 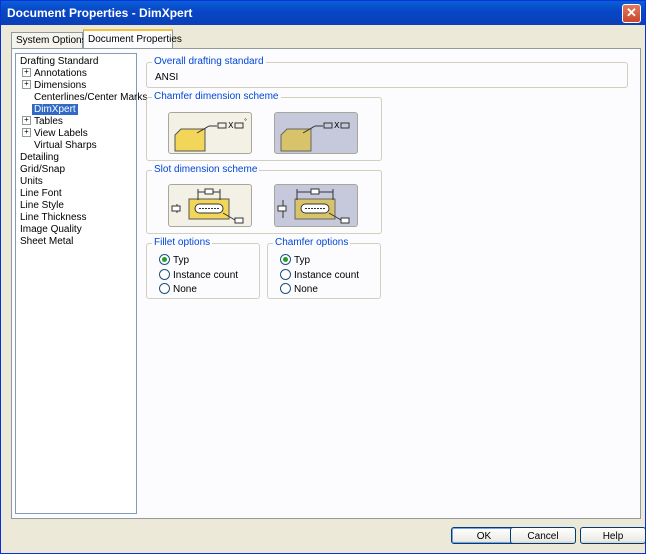 I want to click on fillet-options-group: Fillet options Typ Instance count None, so click(x=203, y=268).